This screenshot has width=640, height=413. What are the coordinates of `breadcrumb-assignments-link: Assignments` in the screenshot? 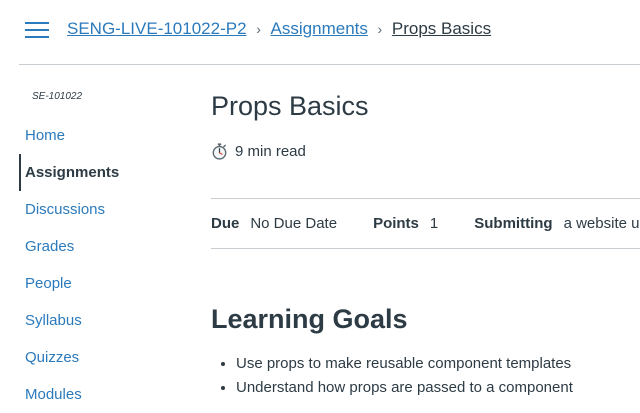 It's located at (319, 29).